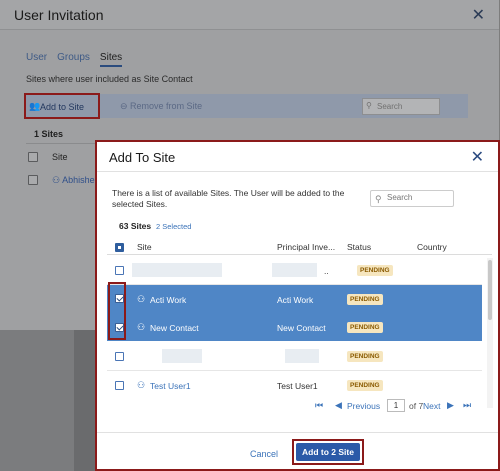  What do you see at coordinates (264, 454) in the screenshot?
I see `cancel-button: Cancel` at bounding box center [264, 454].